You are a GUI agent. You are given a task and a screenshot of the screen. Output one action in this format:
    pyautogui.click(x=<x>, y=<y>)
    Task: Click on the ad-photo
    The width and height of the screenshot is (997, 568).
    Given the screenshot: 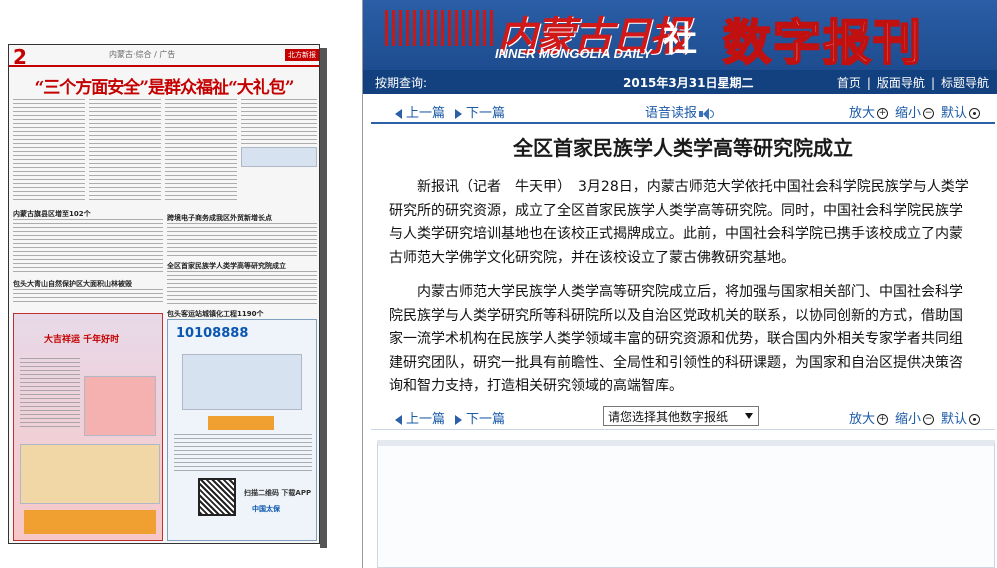 What is the action you would take?
    pyautogui.click(x=242, y=382)
    